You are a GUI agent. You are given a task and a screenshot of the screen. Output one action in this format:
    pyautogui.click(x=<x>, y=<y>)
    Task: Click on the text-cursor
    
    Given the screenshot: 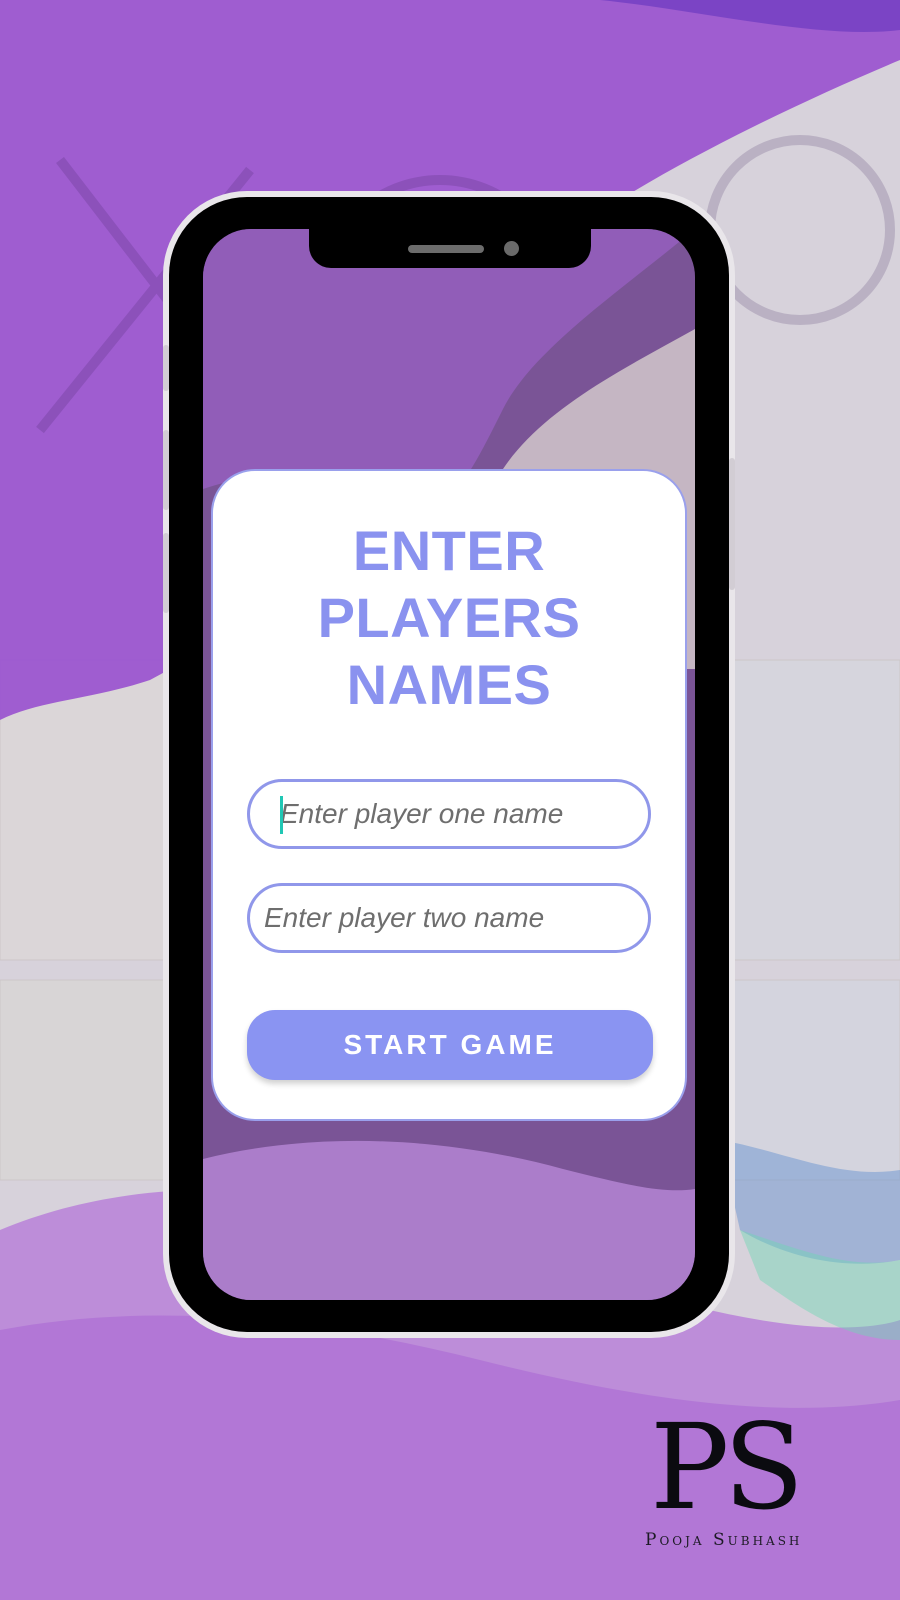 What is the action you would take?
    pyautogui.click(x=281, y=815)
    